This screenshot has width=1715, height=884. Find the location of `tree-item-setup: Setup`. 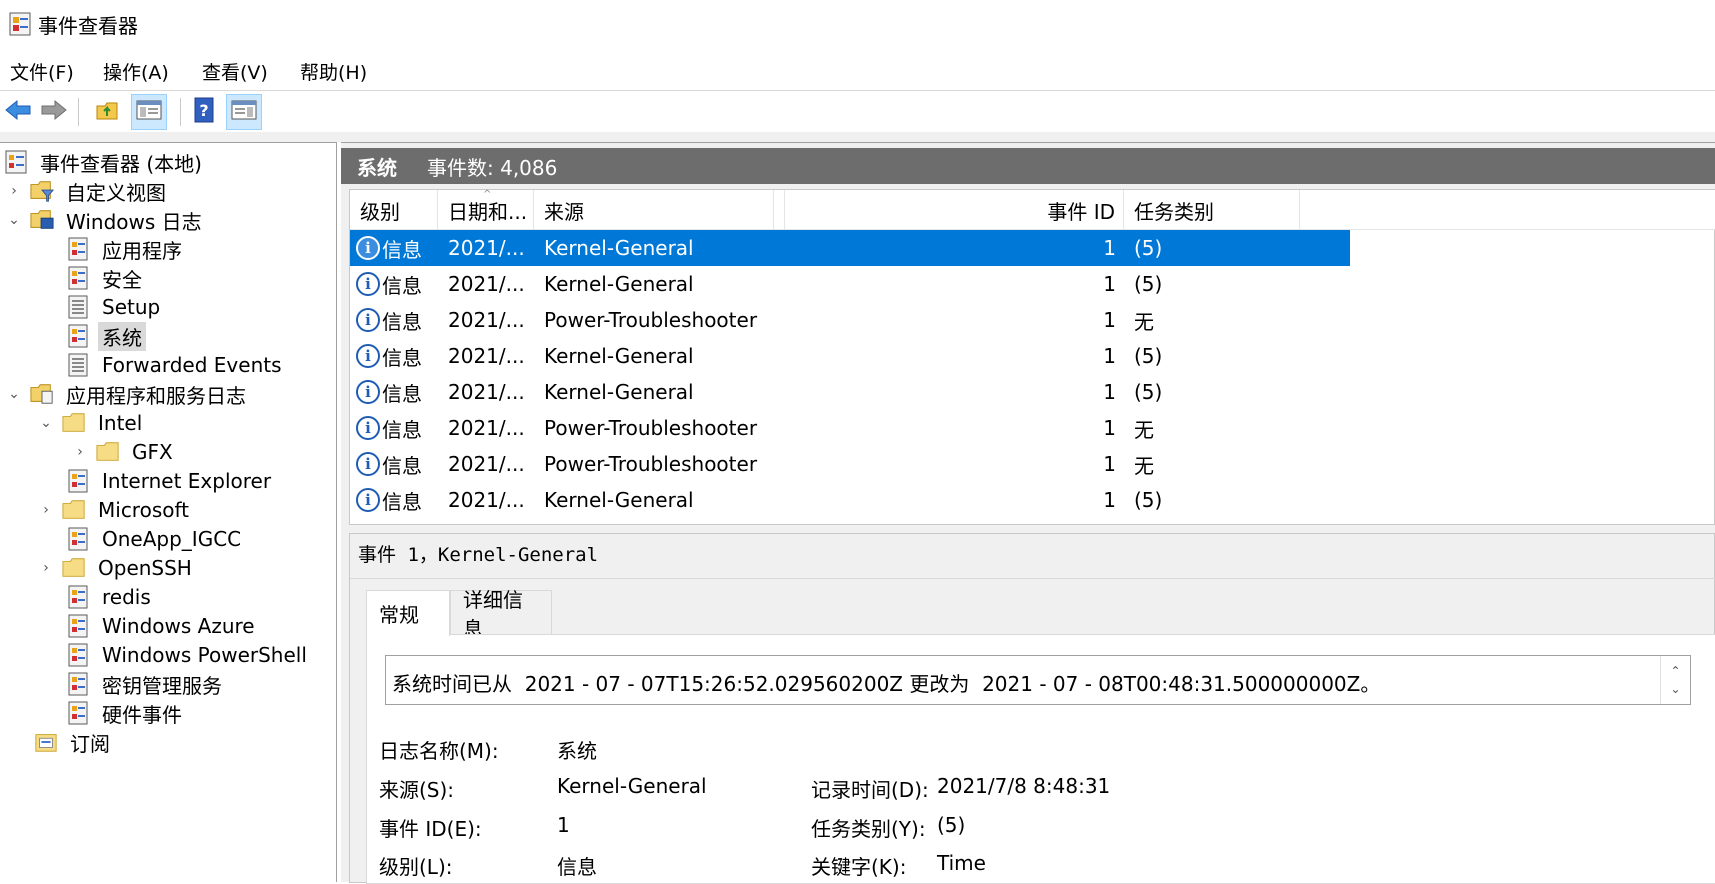

tree-item-setup: Setup is located at coordinates (115, 307).